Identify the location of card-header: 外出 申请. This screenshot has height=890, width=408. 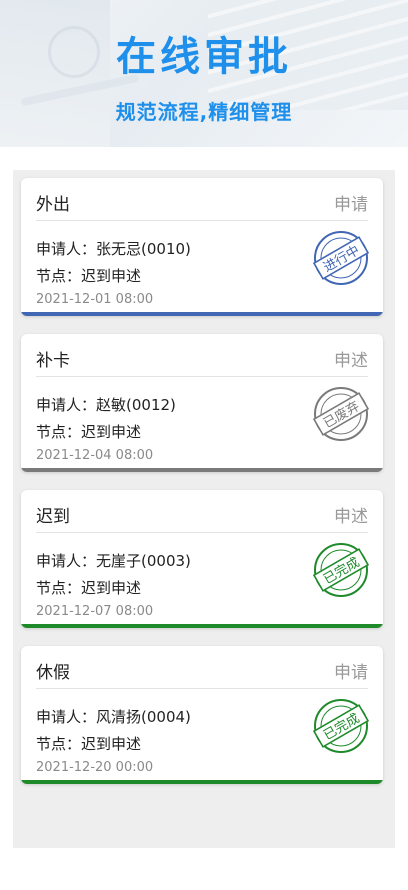
(202, 199).